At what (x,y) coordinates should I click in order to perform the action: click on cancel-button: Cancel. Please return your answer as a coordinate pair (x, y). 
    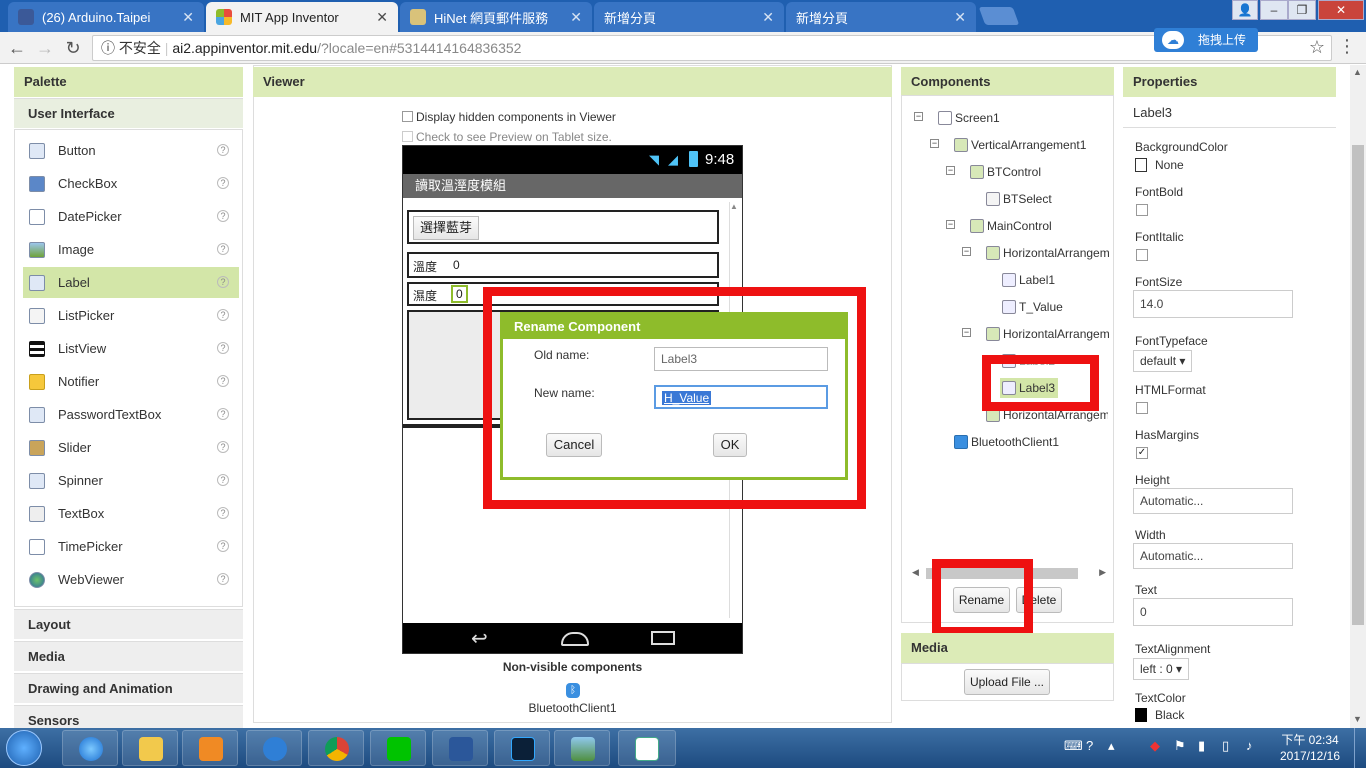
    Looking at the image, I should click on (574, 445).